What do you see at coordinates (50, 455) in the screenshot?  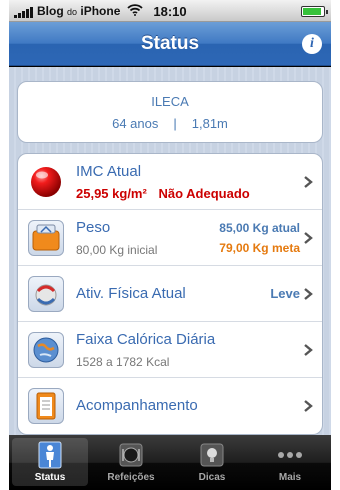 I see `person-icon` at bounding box center [50, 455].